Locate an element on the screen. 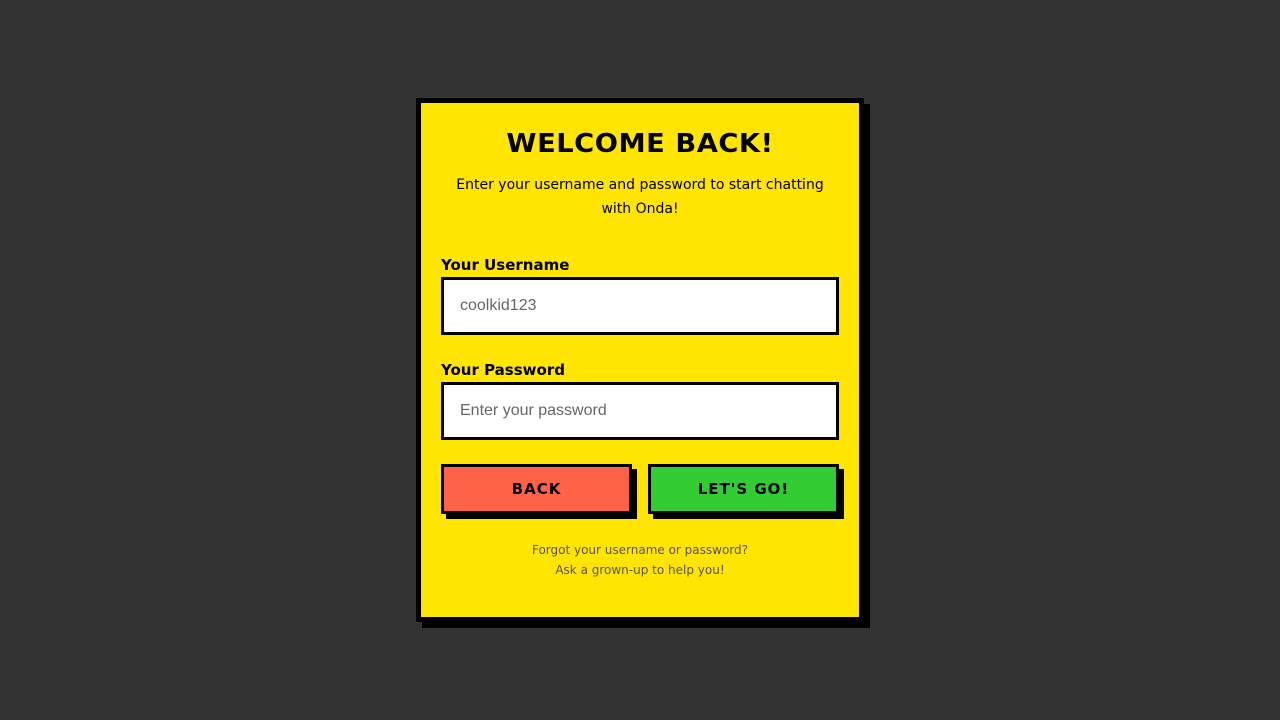 Image resolution: width=1280 pixels, height=720 pixels. back-button: BACK is located at coordinates (536, 489).